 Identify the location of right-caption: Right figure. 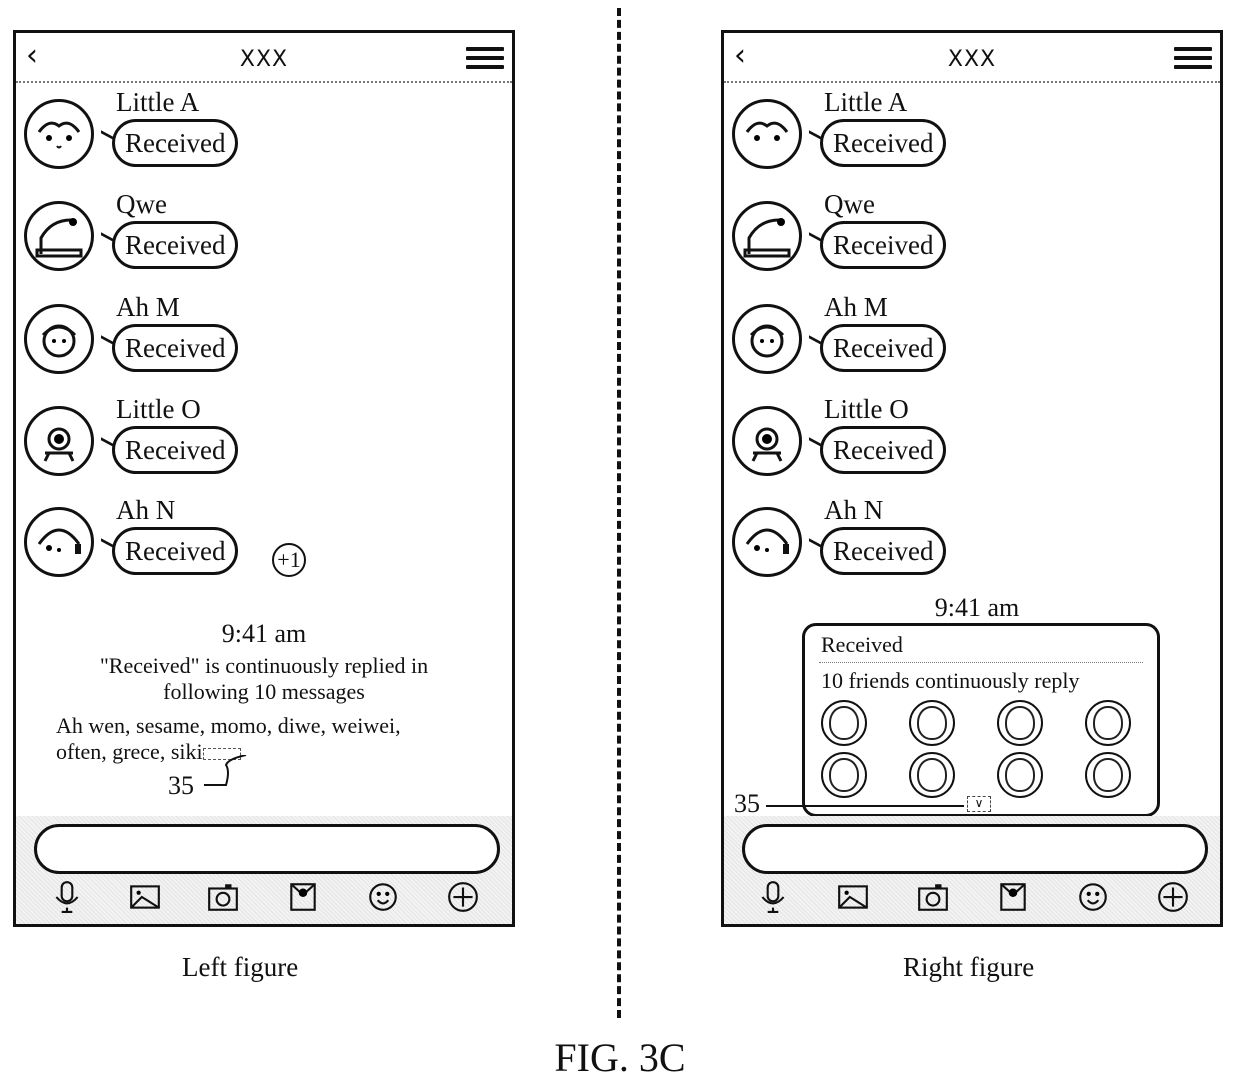
(969, 967).